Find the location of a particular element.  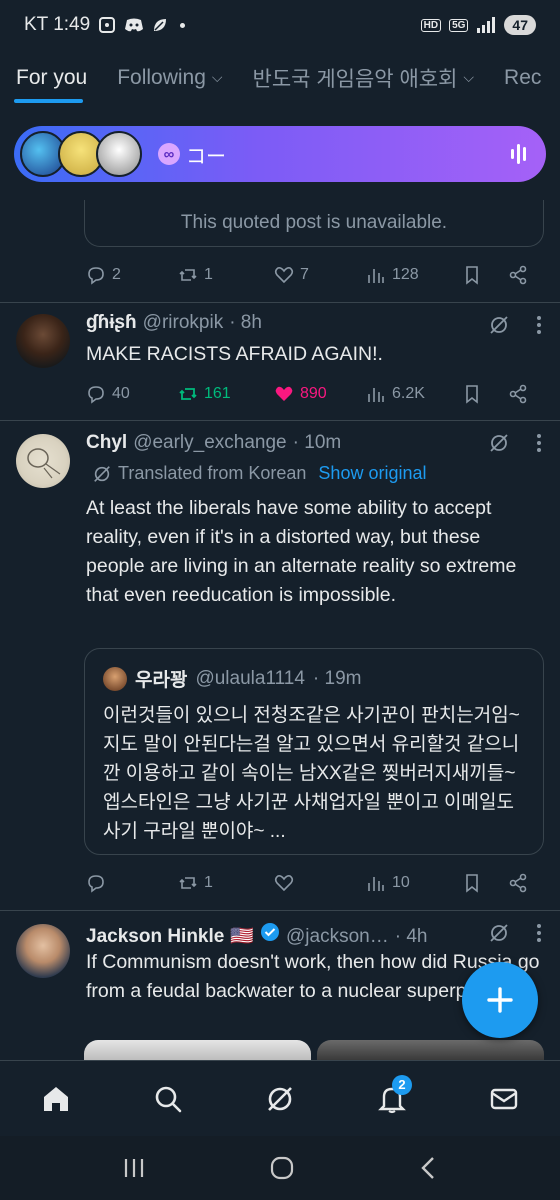

post-media is located at coordinates (314, 1050).